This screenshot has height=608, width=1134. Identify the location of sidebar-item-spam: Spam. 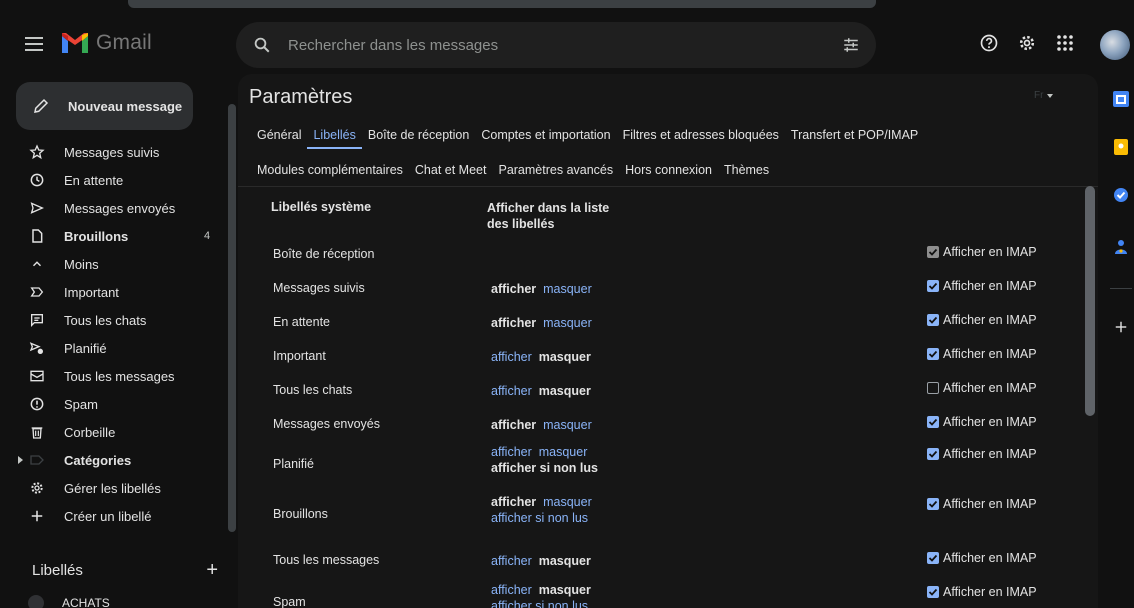
(112, 404).